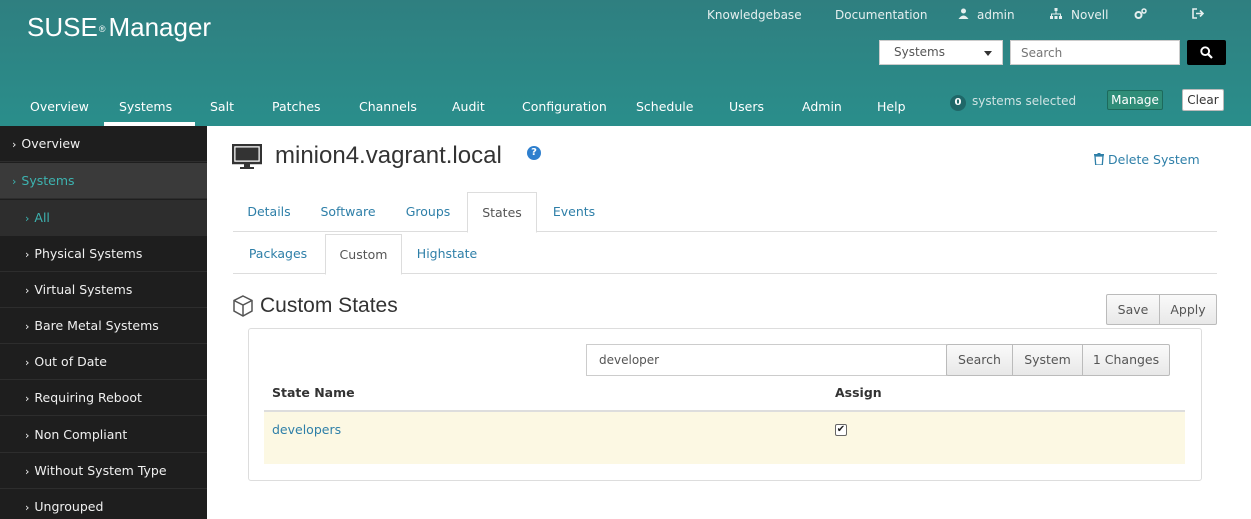 Image resolution: width=1251 pixels, height=519 pixels. Describe the element at coordinates (145, 106) in the screenshot. I see `nav-systems: Systems` at that location.